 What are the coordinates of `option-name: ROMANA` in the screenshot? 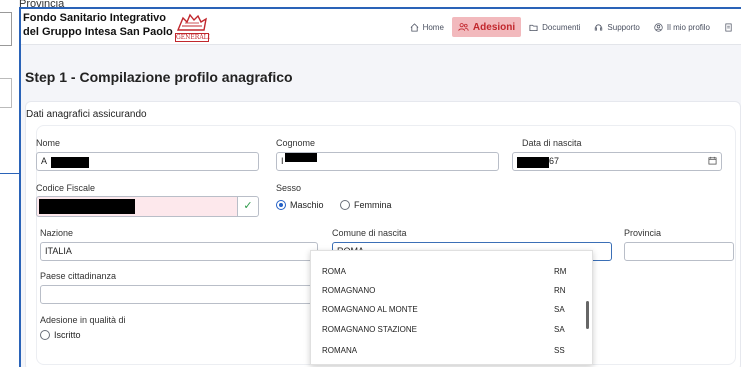 It's located at (340, 350).